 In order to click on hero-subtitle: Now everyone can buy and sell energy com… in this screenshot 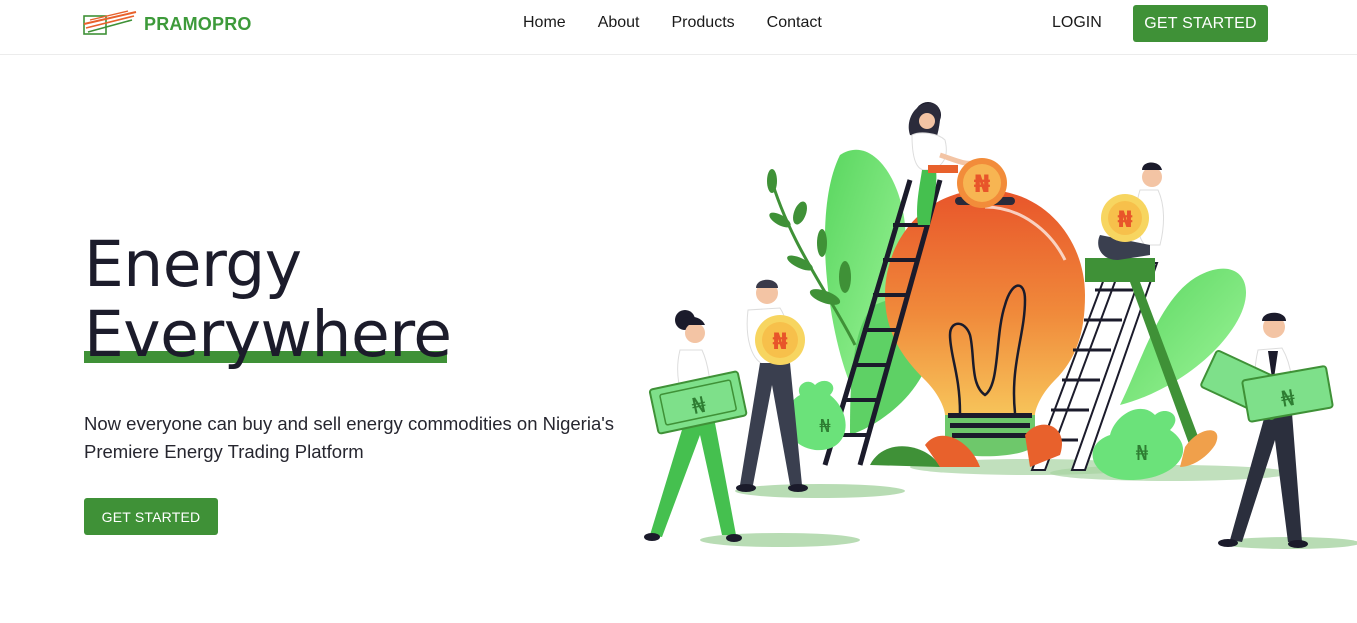, I will do `click(349, 437)`.